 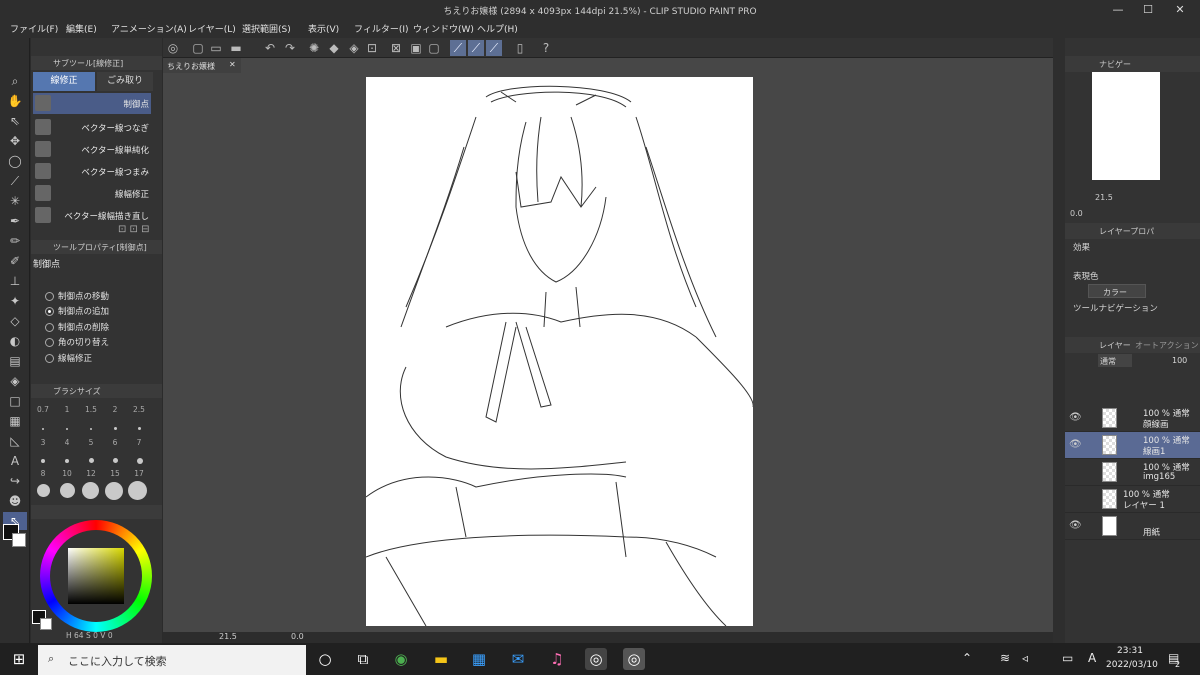 I want to click on lasso-tool-icon: ◯, so click(x=15, y=161).